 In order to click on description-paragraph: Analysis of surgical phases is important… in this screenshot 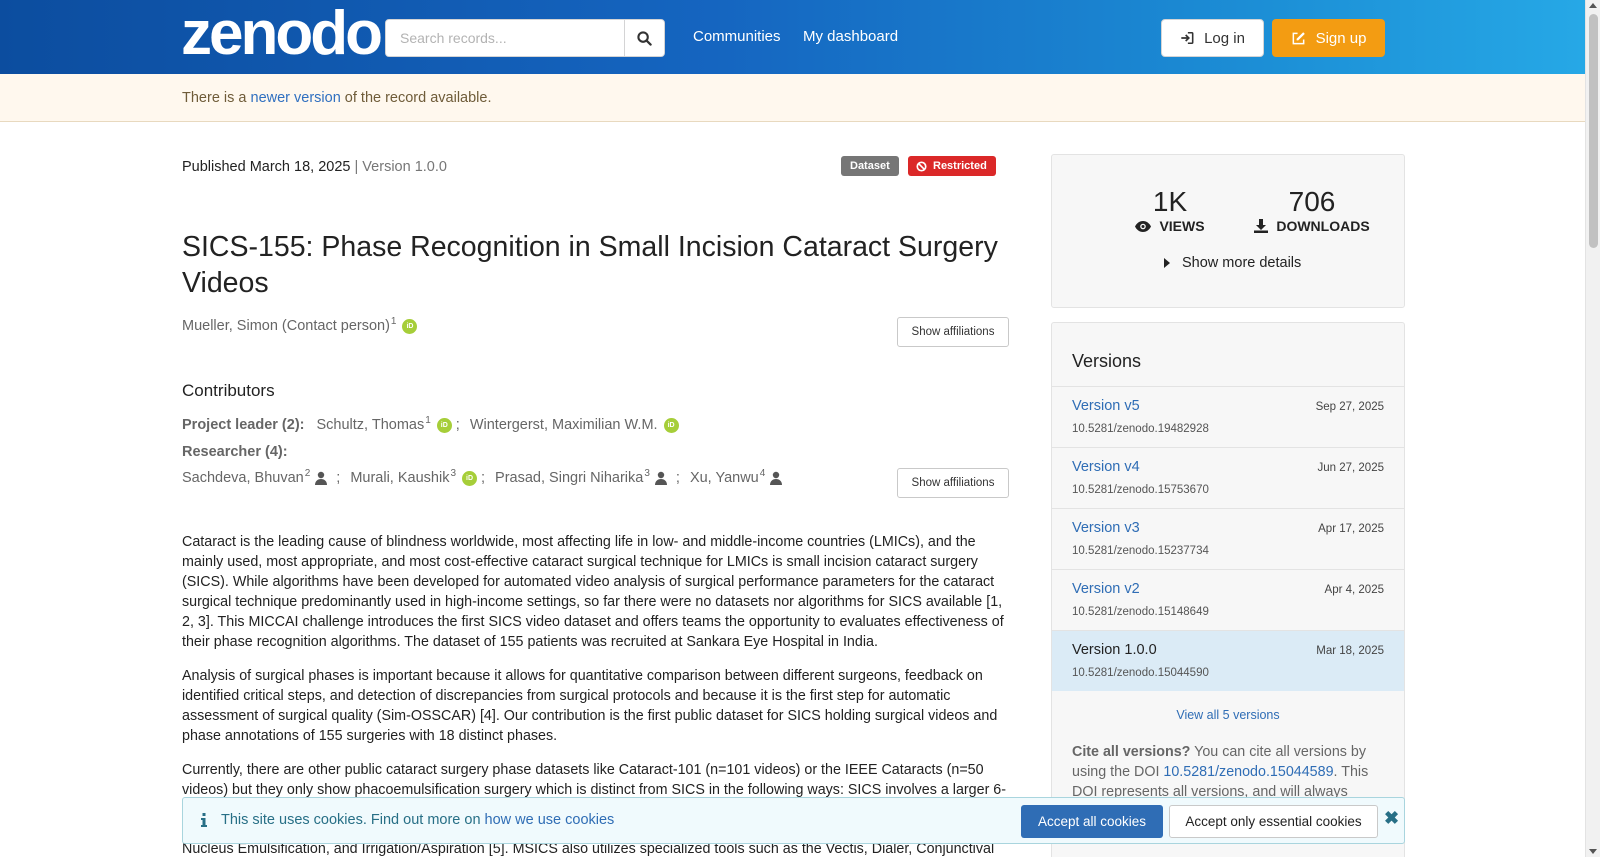, I will do `click(590, 706)`.